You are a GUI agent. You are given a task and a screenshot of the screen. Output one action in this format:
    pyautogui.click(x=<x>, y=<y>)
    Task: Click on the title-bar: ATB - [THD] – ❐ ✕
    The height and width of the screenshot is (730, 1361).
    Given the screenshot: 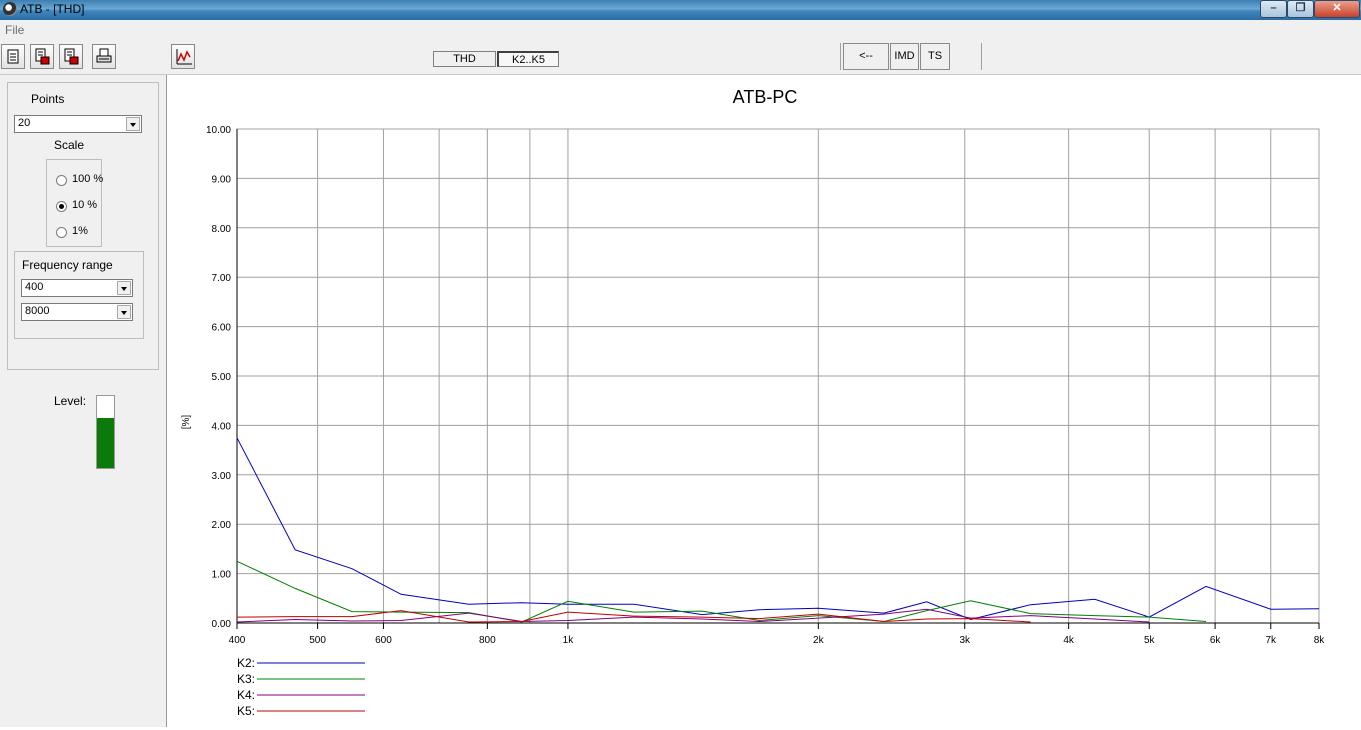 What is the action you would take?
    pyautogui.click(x=680, y=10)
    